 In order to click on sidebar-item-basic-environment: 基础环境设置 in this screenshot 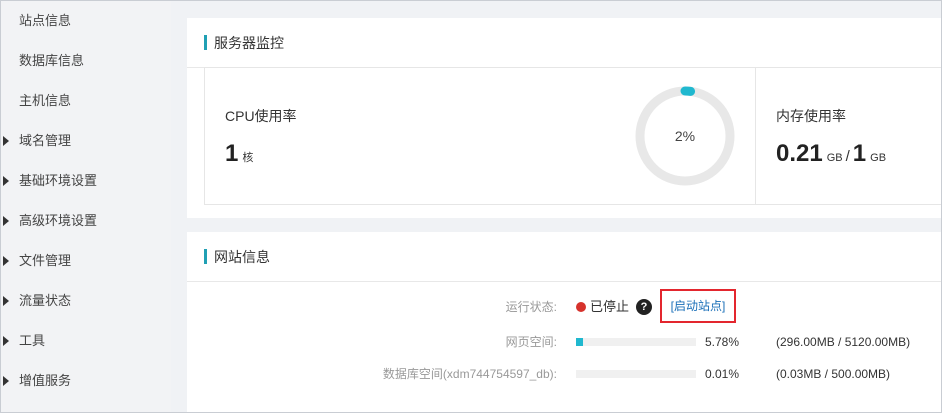, I will do `click(86, 181)`.